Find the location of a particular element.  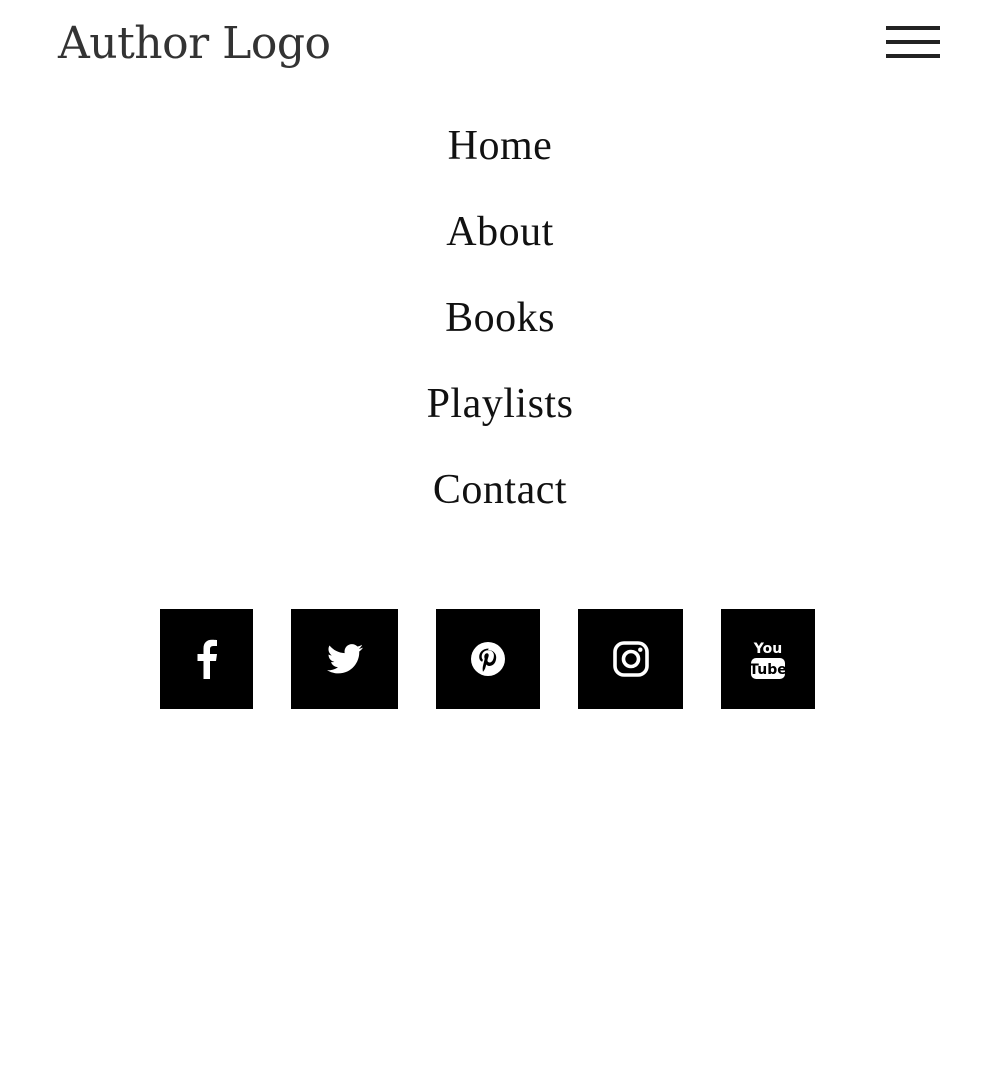

nav-item-playlists: Playlists is located at coordinates (492, 415).